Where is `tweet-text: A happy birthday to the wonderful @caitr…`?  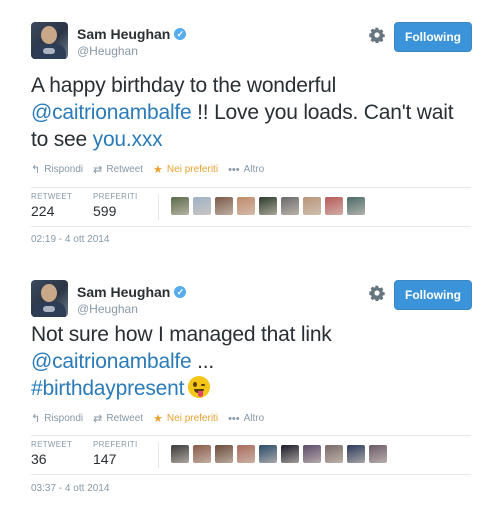
tweet-text: A happy birthday to the wonderful @caitr… is located at coordinates (251, 112).